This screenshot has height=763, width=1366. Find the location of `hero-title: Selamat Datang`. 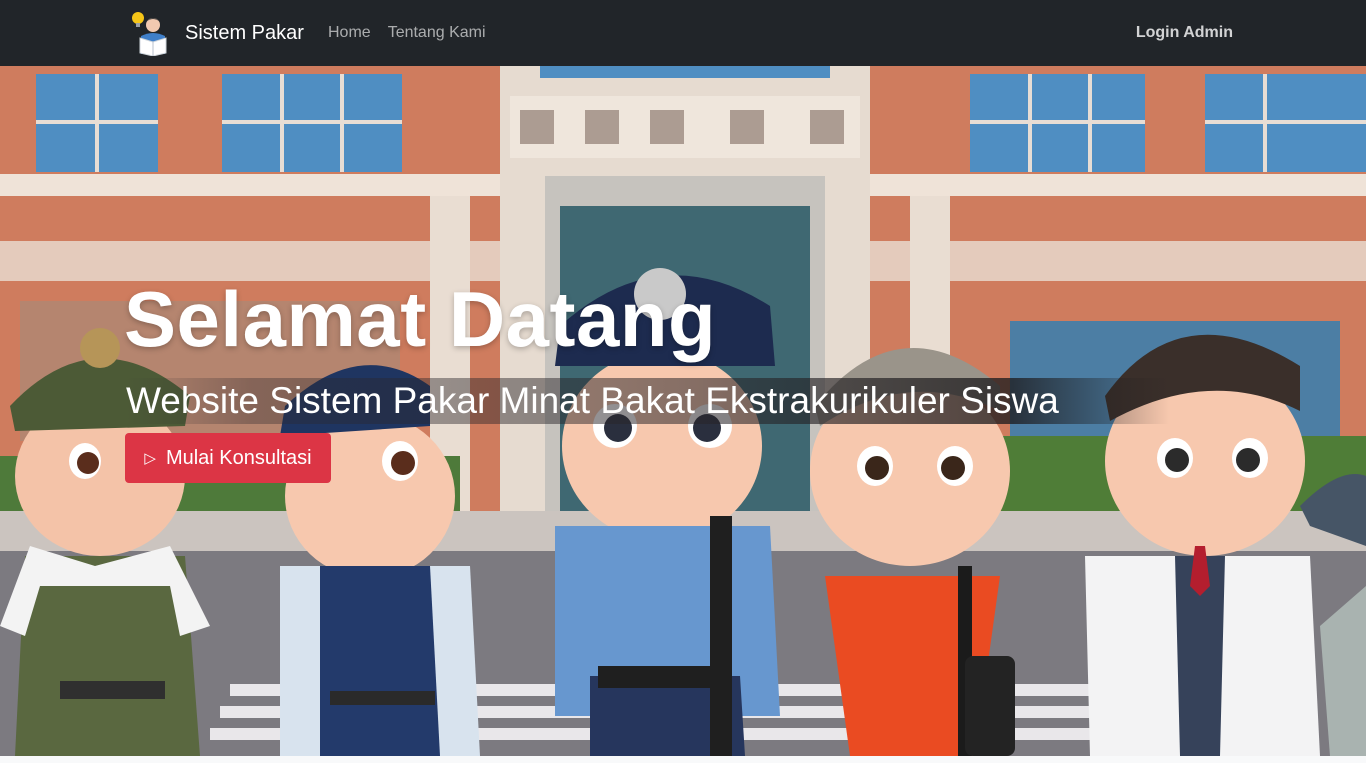

hero-title: Selamat Datang is located at coordinates (420, 319).